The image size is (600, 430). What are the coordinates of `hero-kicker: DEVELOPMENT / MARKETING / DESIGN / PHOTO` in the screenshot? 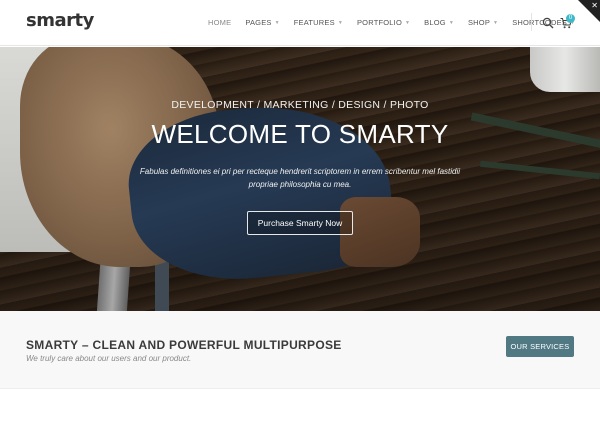 It's located at (300, 105).